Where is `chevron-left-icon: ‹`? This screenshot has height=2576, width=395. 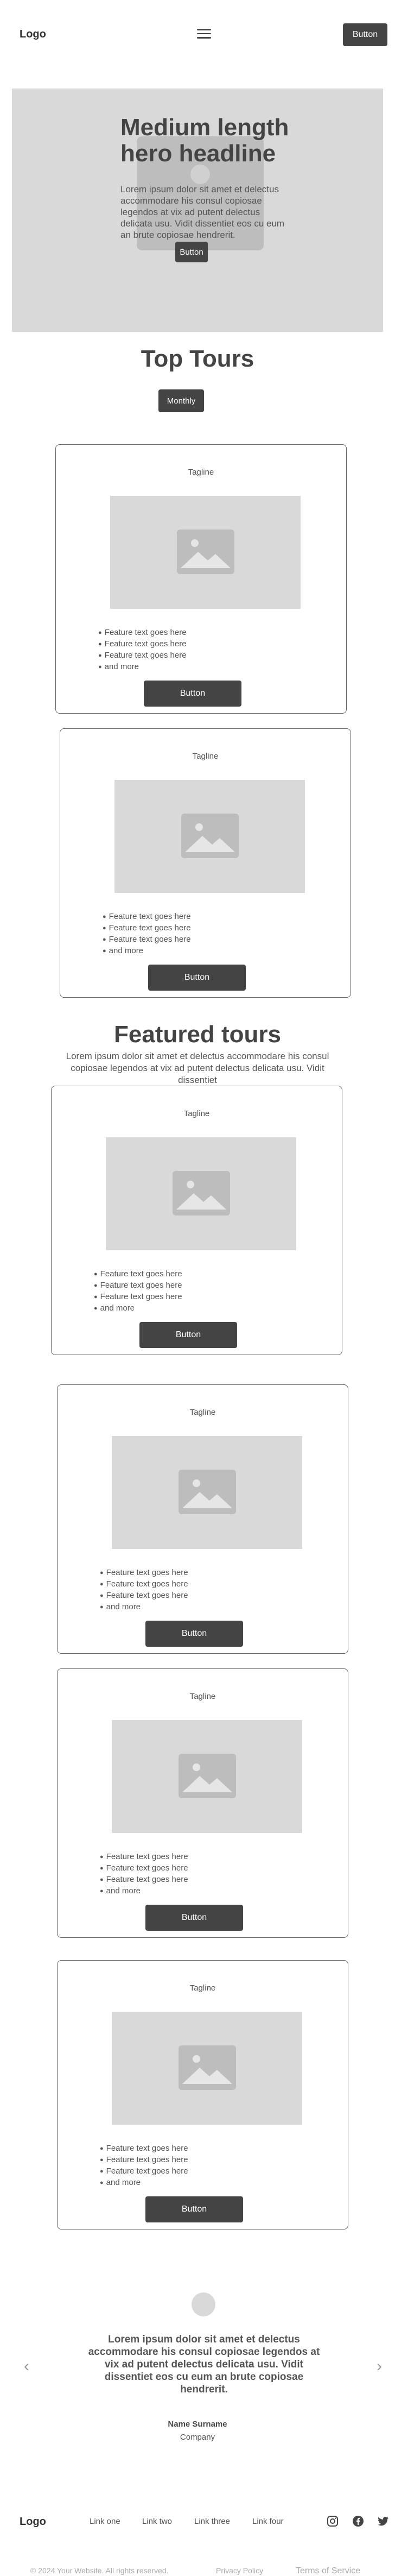
chevron-left-icon: ‹ is located at coordinates (26, 2367).